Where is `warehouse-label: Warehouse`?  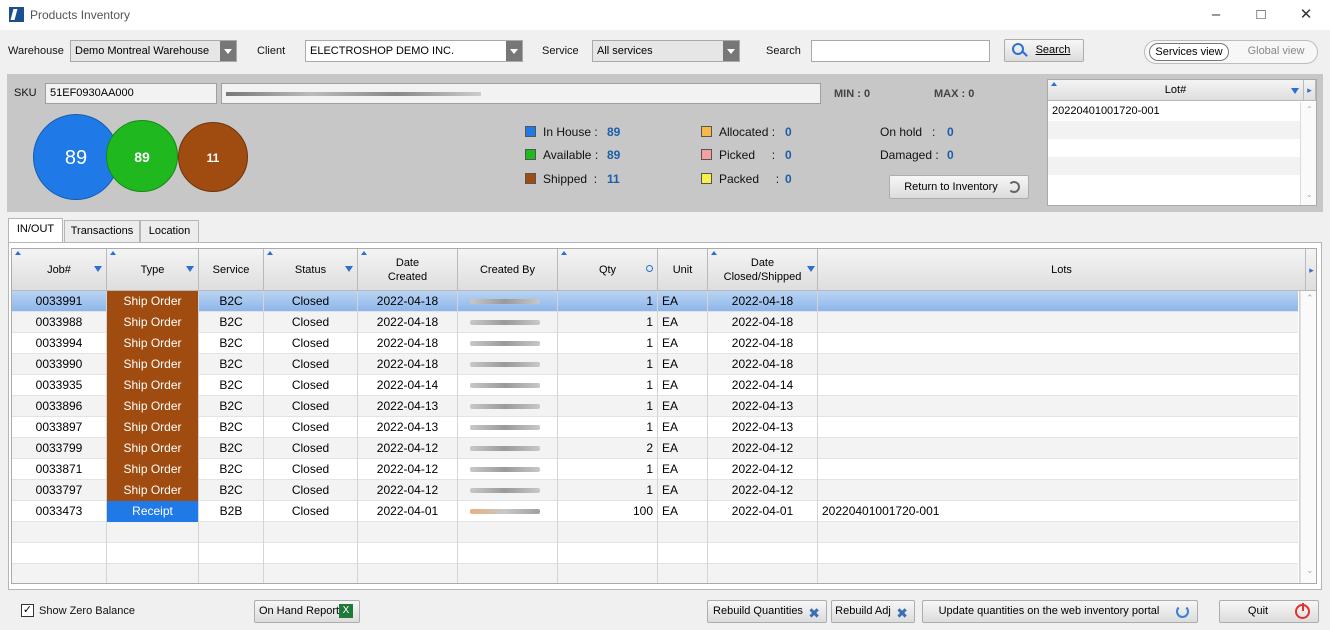 warehouse-label: Warehouse is located at coordinates (36, 51).